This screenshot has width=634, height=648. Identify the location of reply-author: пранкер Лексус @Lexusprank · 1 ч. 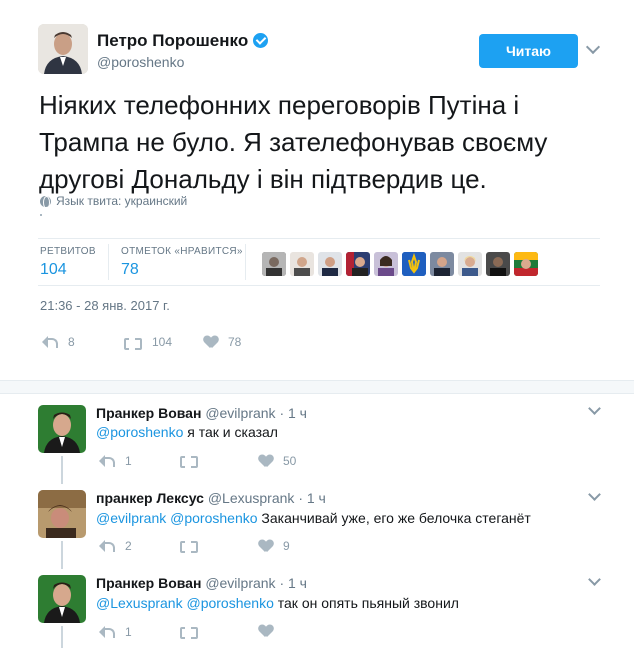
(211, 498).